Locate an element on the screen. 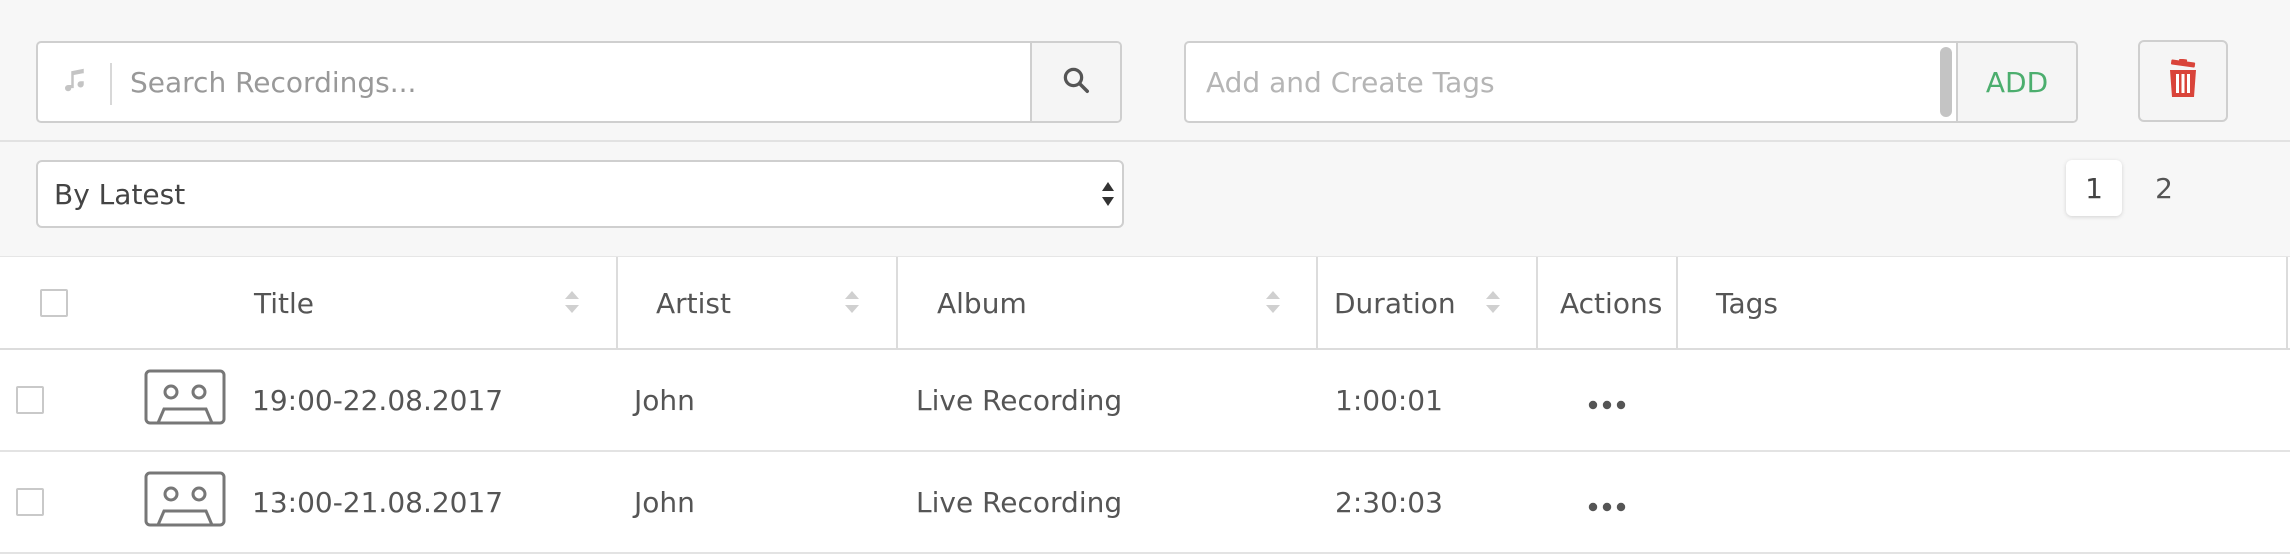 The width and height of the screenshot is (2290, 554). row-duration: 2:30:03 is located at coordinates (1389, 502).